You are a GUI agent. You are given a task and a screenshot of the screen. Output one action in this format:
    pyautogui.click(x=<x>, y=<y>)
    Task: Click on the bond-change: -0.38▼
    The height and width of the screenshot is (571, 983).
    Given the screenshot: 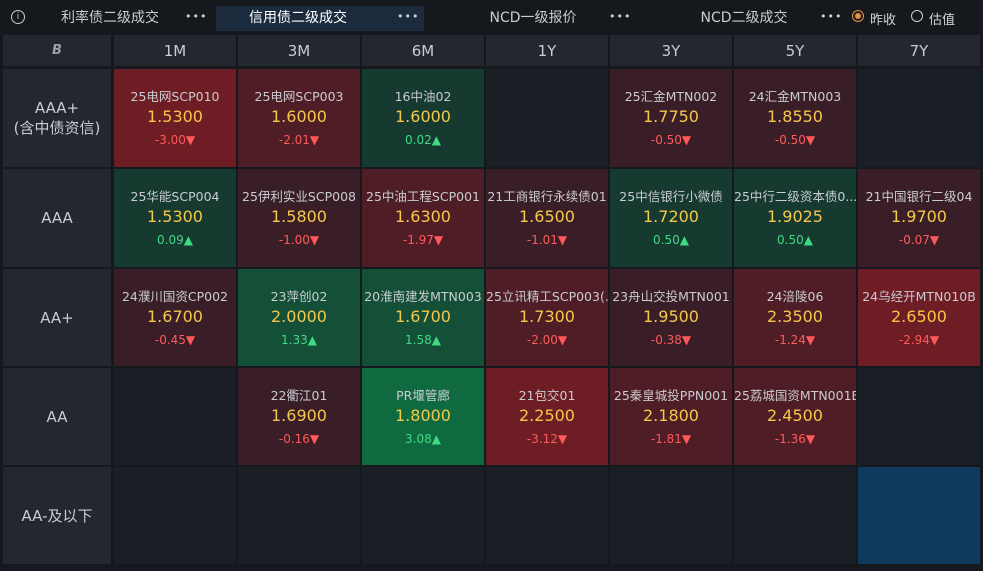 What is the action you would take?
    pyautogui.click(x=671, y=340)
    